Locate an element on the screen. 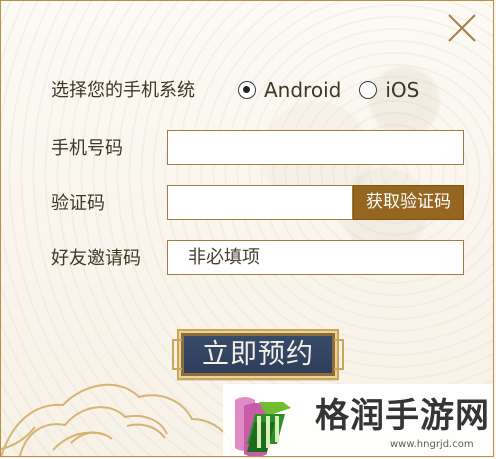 The height and width of the screenshot is (459, 496). verification-code-input is located at coordinates (260, 202).